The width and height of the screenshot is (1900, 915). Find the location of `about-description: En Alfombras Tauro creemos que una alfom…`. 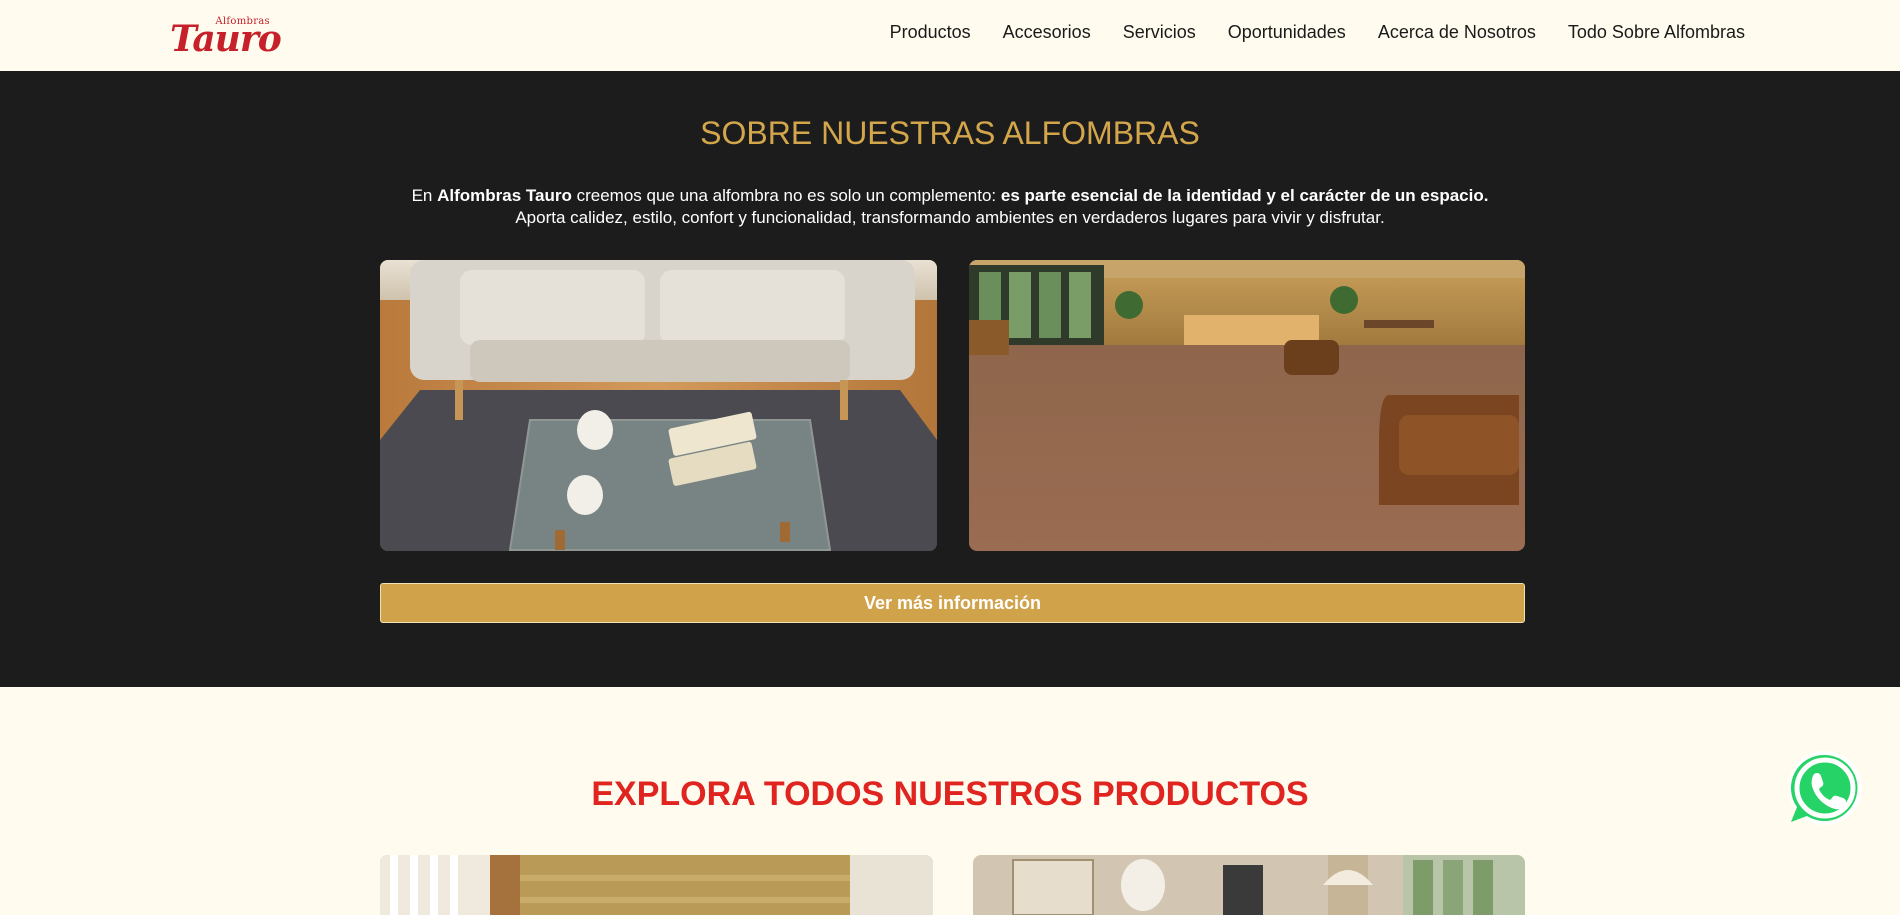

about-description: En Alfombras Tauro creemos que una alfom… is located at coordinates (950, 207).